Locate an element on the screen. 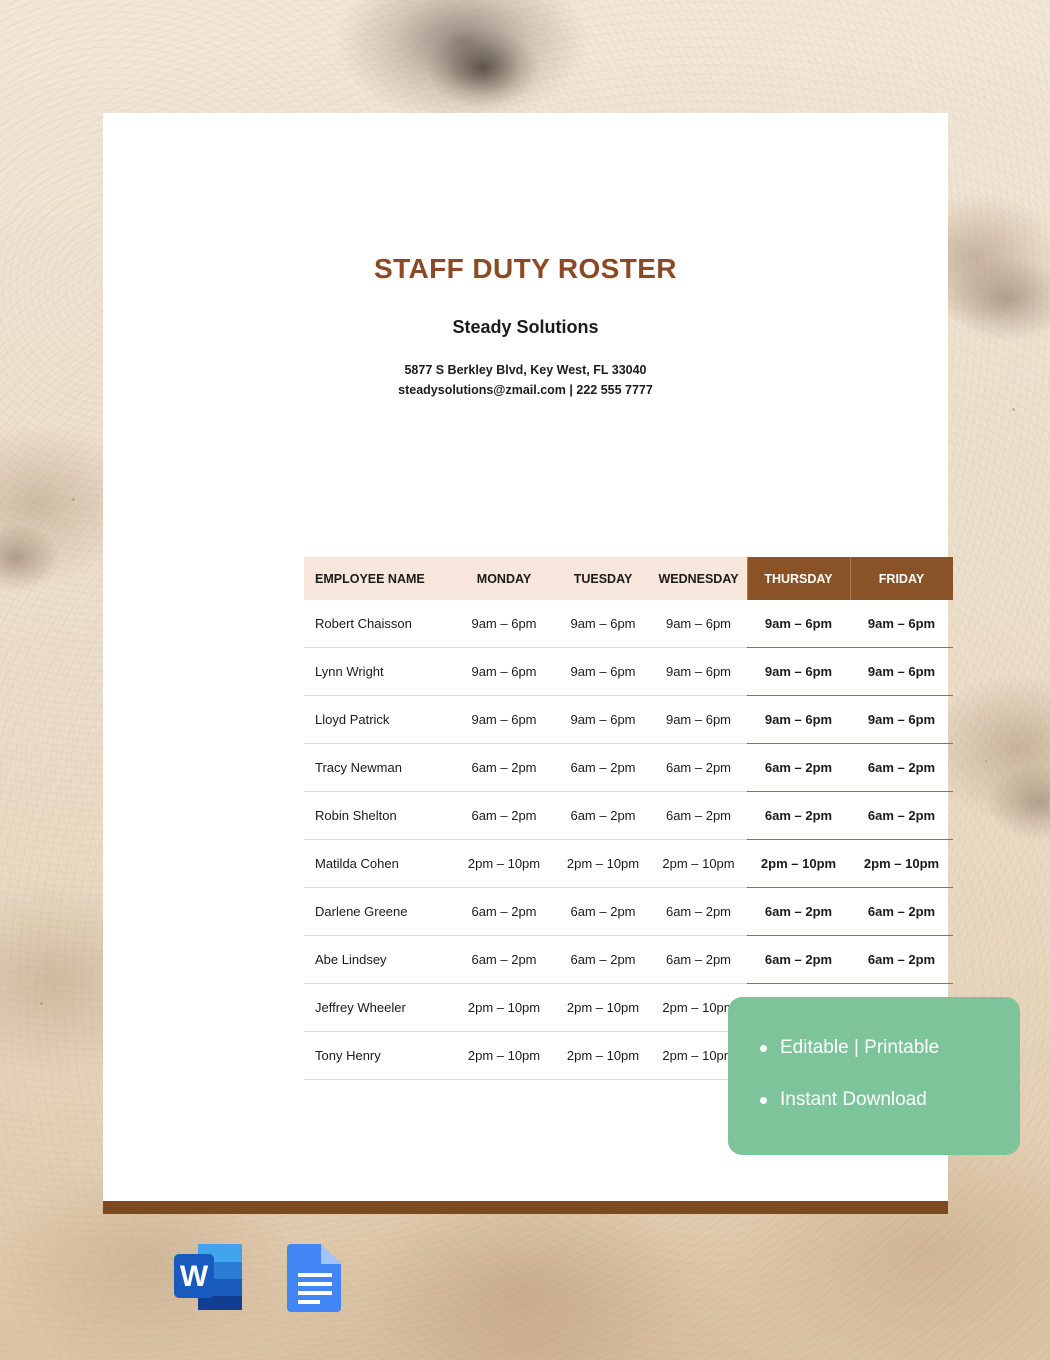  google-docs-icon is located at coordinates (316, 1279).